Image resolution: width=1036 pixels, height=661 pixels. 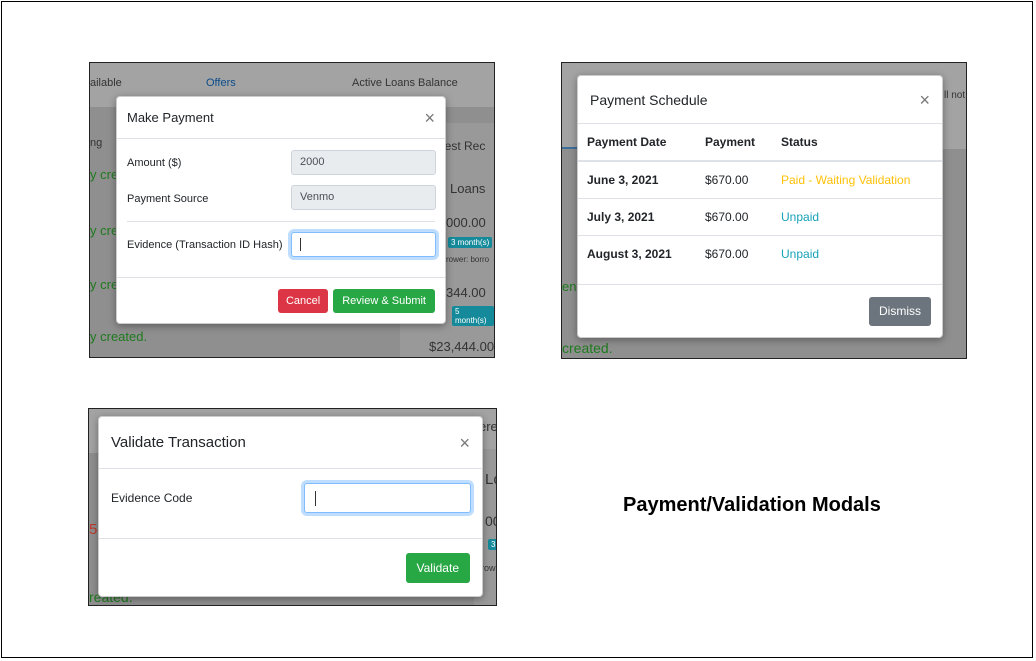 I want to click on validate-button: Validate, so click(x=437, y=567).